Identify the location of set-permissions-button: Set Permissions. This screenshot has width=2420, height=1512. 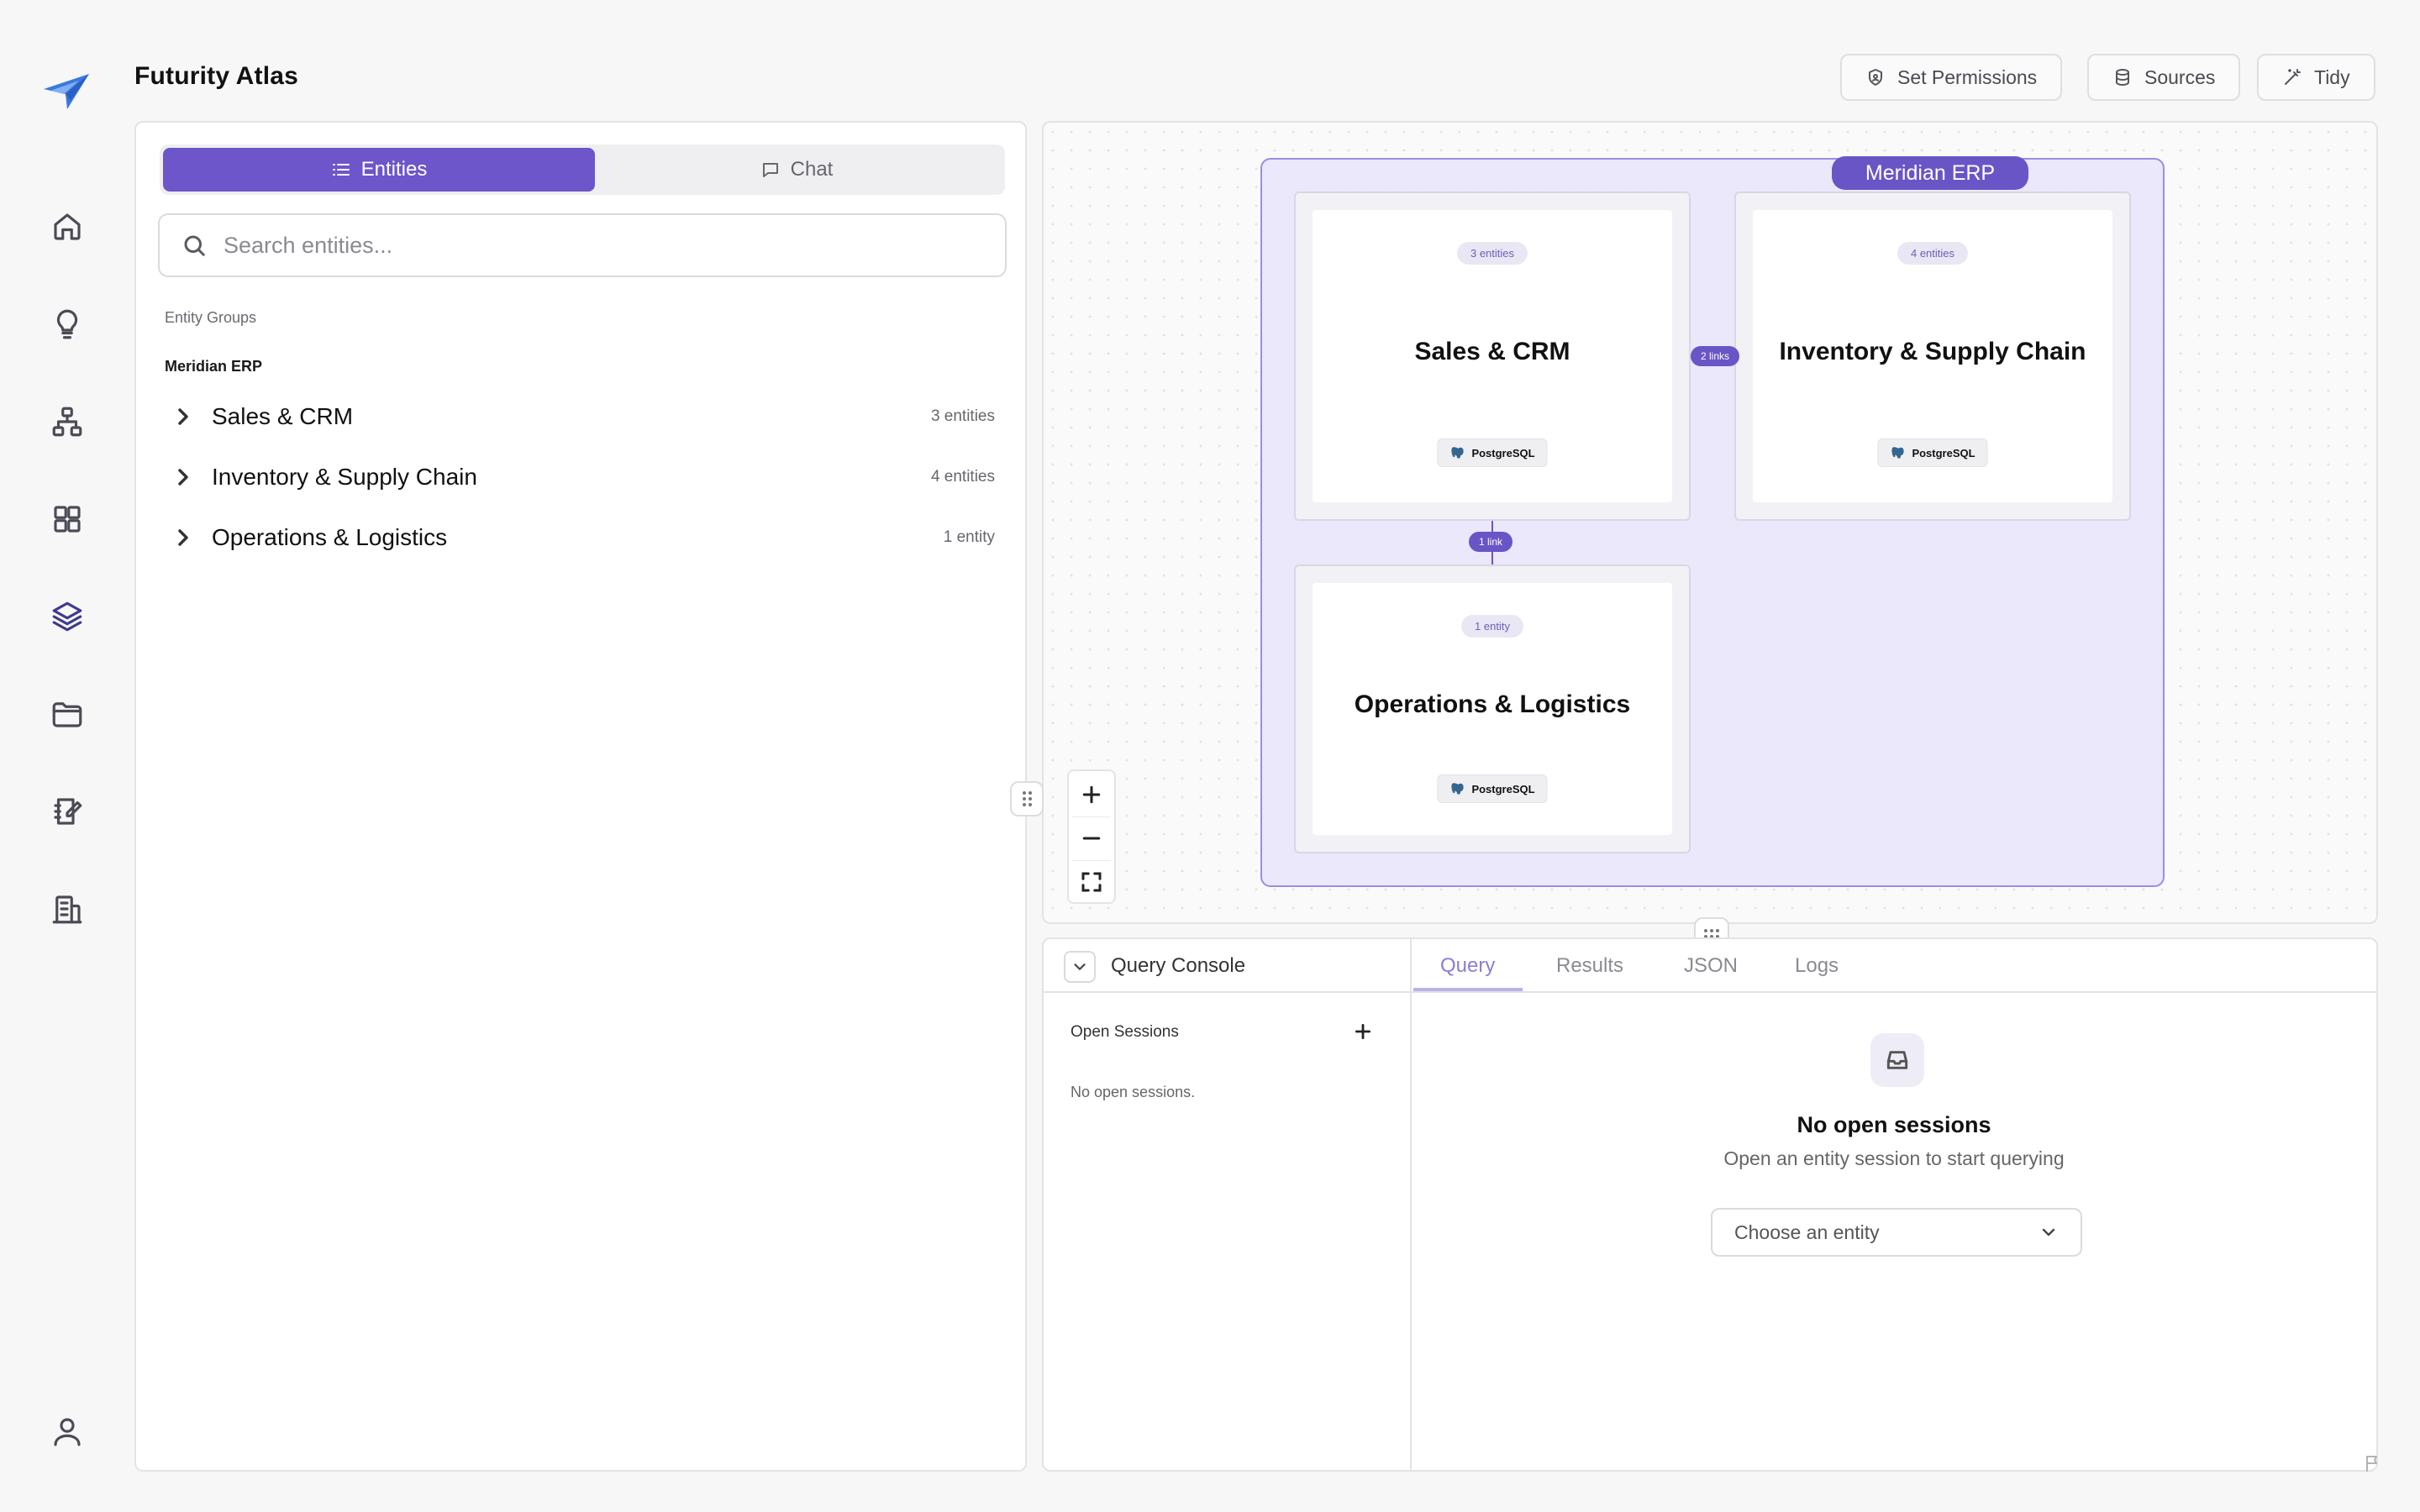
(1951, 77).